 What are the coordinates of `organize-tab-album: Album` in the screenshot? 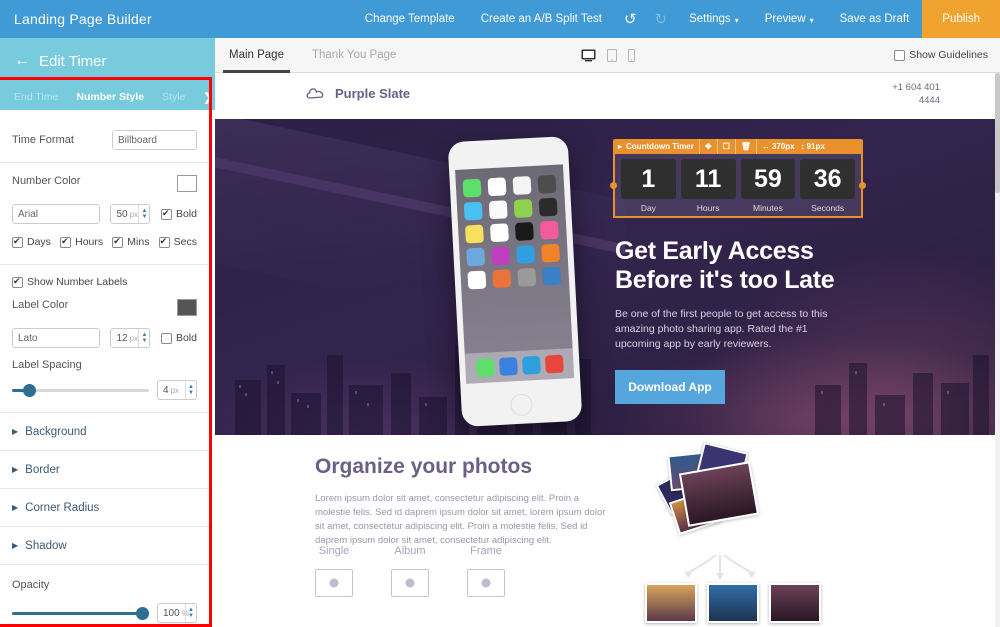 It's located at (410, 571).